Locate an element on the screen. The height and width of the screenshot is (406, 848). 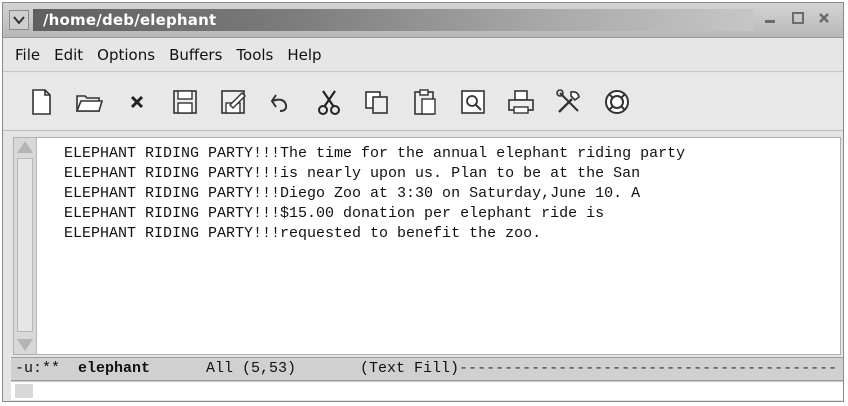
close-buffer-icon is located at coordinates (137, 101).